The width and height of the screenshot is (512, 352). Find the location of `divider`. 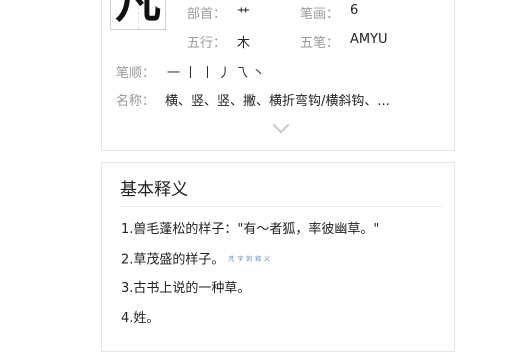

divider is located at coordinates (281, 206).